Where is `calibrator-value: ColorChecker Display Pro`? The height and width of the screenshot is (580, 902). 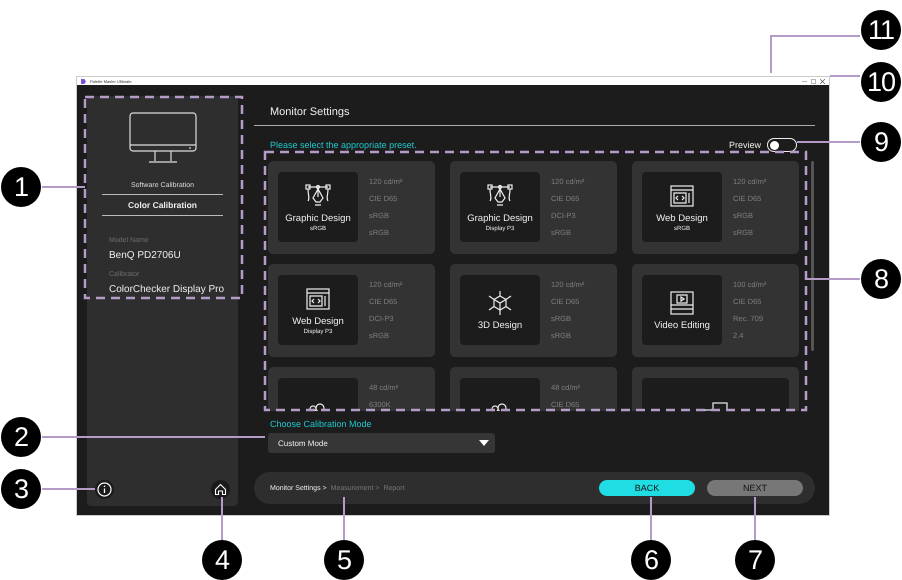 calibrator-value: ColorChecker Display Pro is located at coordinates (166, 289).